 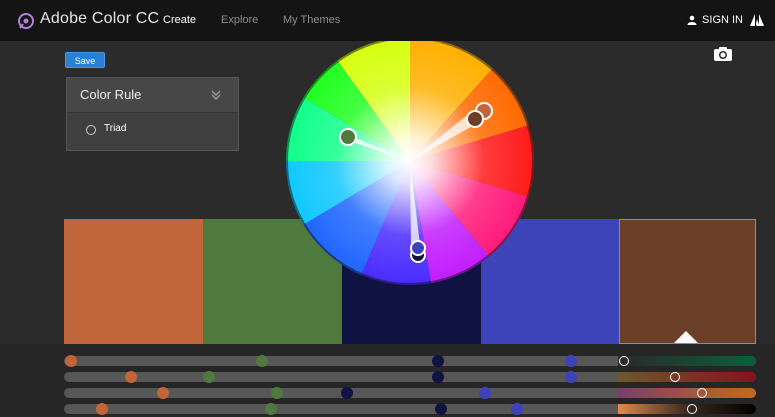 What do you see at coordinates (686, 337) in the screenshot?
I see `selected-swatch-indicator` at bounding box center [686, 337].